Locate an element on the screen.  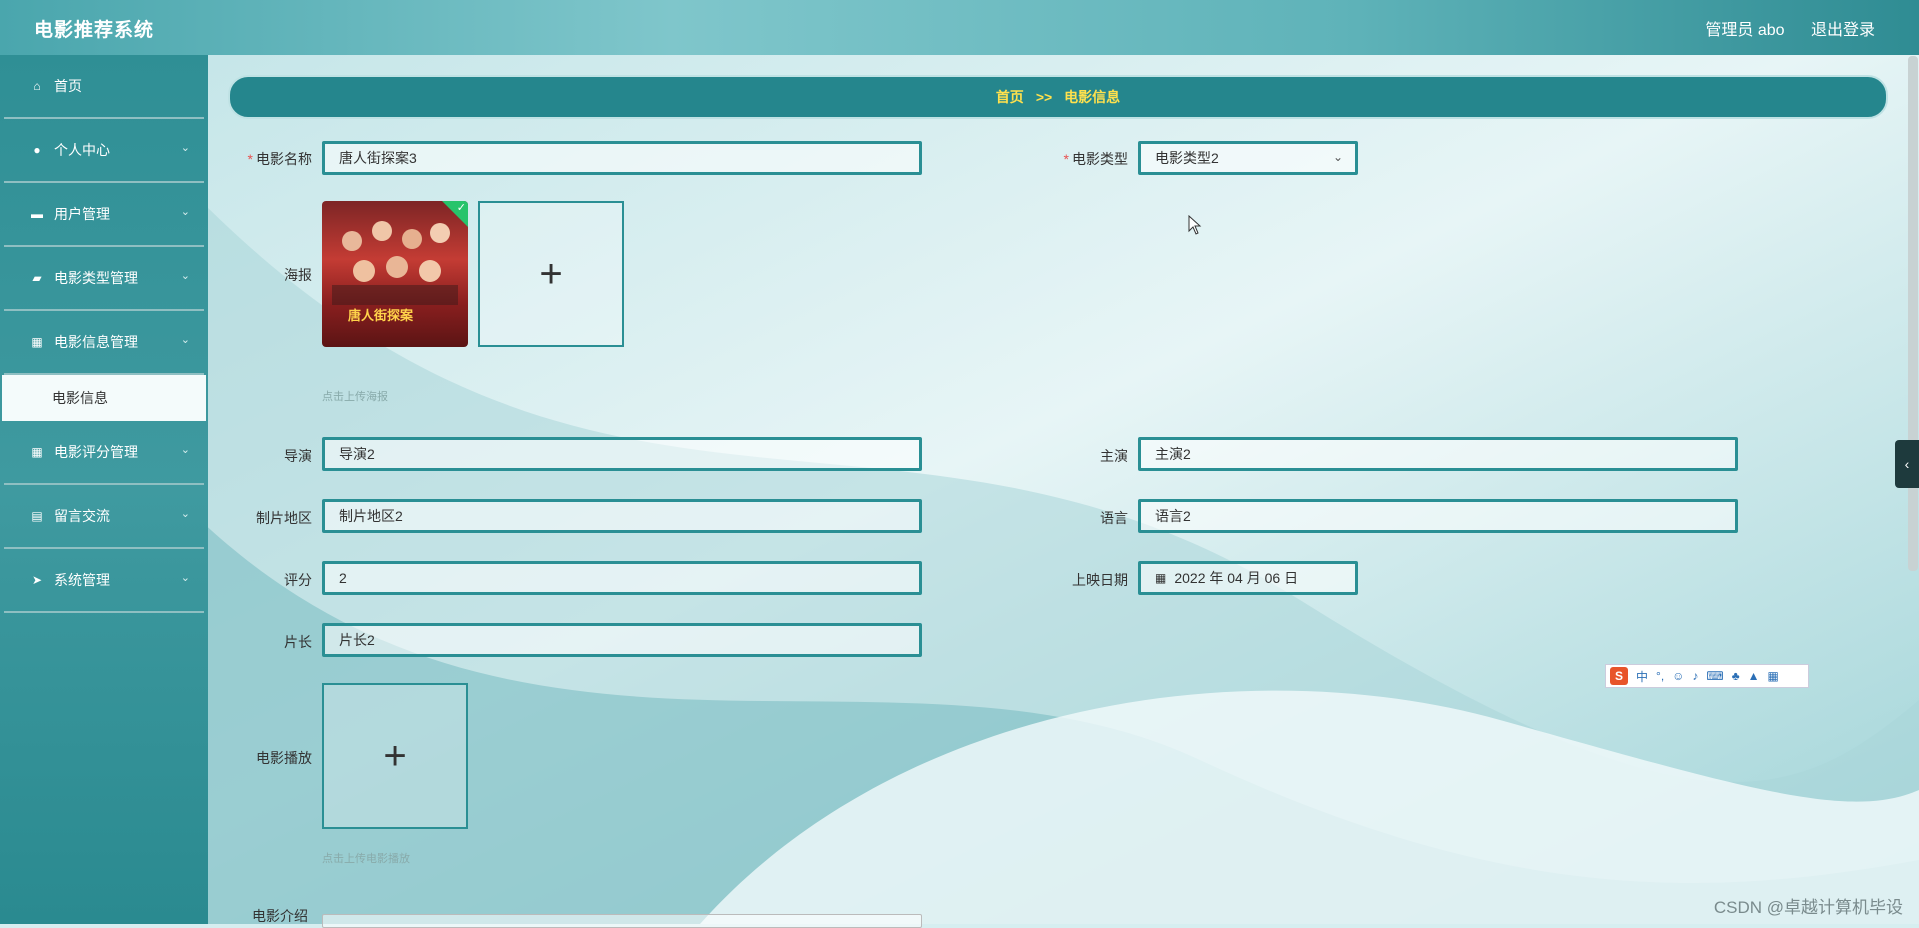
sidebar-item-label: 电影评分管理 is located at coordinates (96, 452).